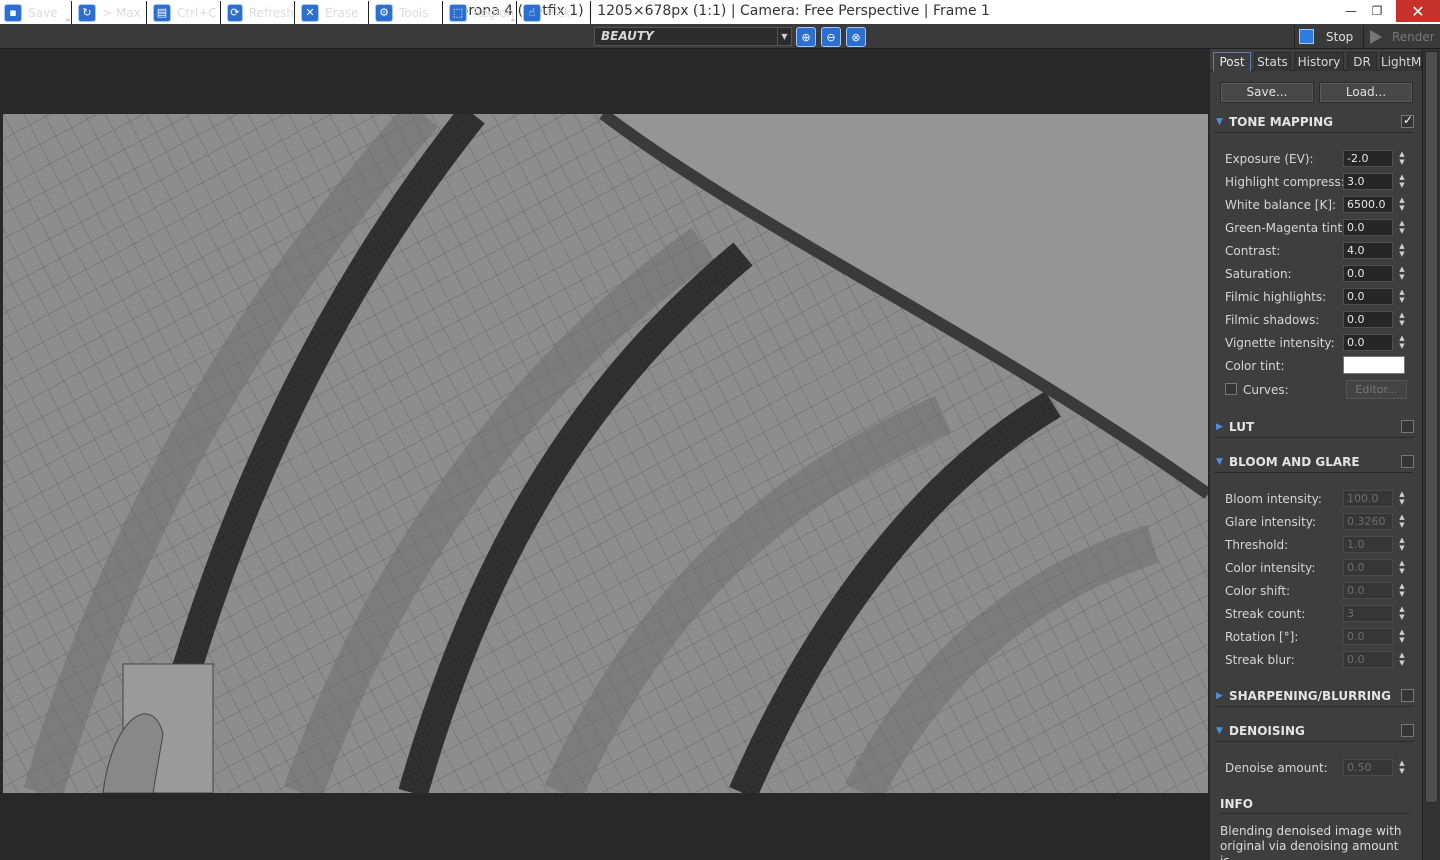  Describe the element at coordinates (1368, 181) in the screenshot. I see `param-value-field: 3.0` at that location.